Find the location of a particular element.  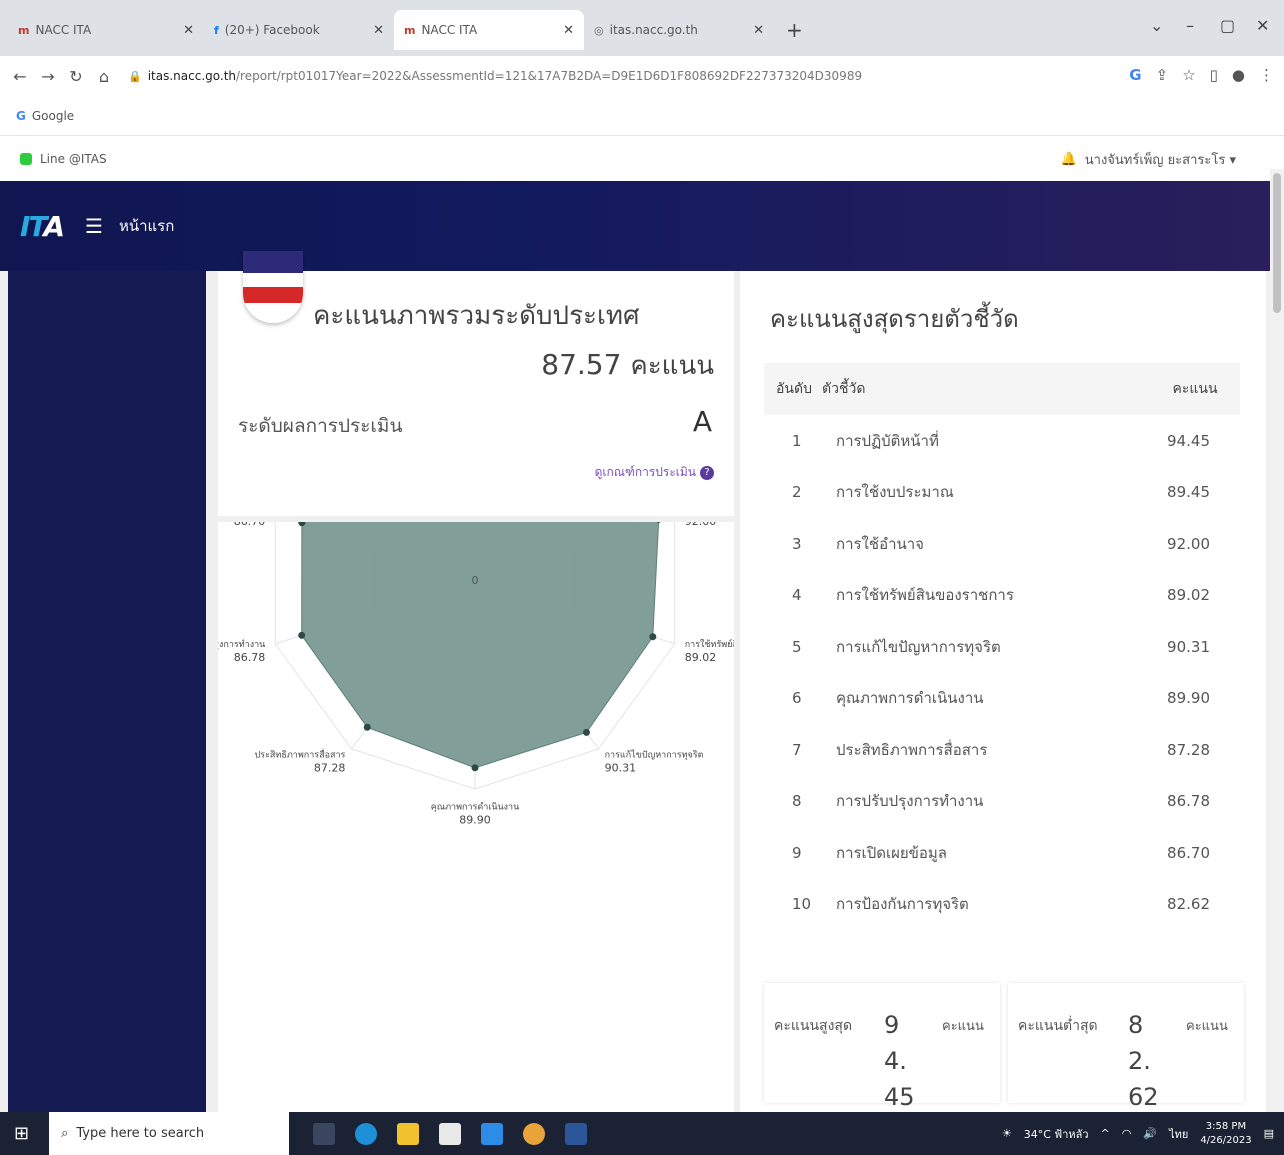

edge-icon is located at coordinates (366, 1133).